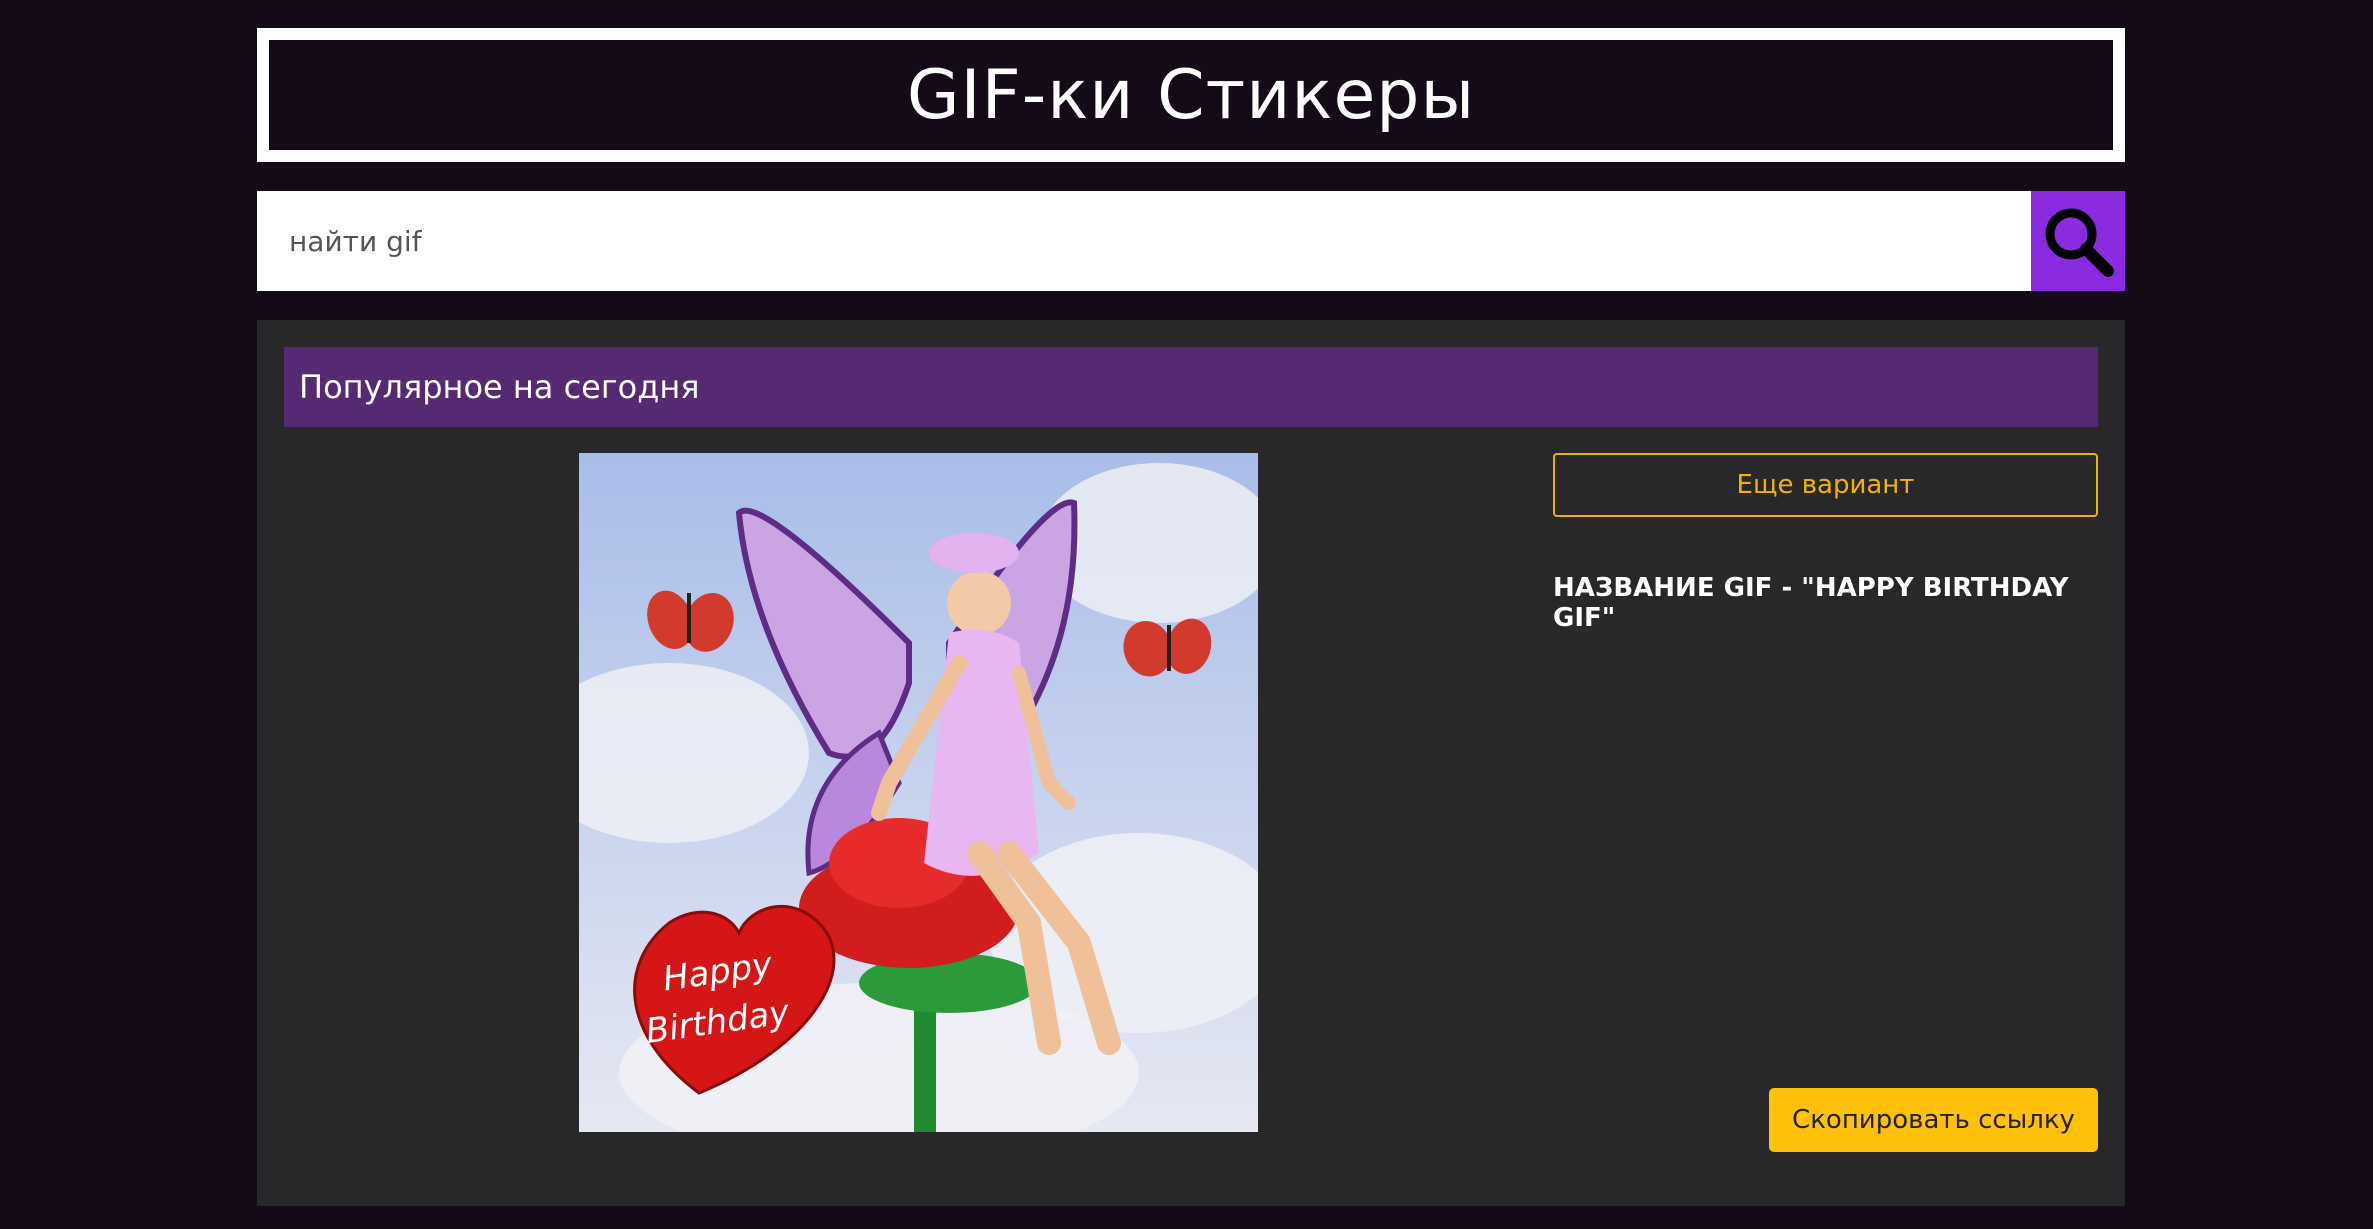 This screenshot has width=2373, height=1229. Describe the element at coordinates (1191, 387) in the screenshot. I see `popular-header: Популярное на сегодня` at that location.